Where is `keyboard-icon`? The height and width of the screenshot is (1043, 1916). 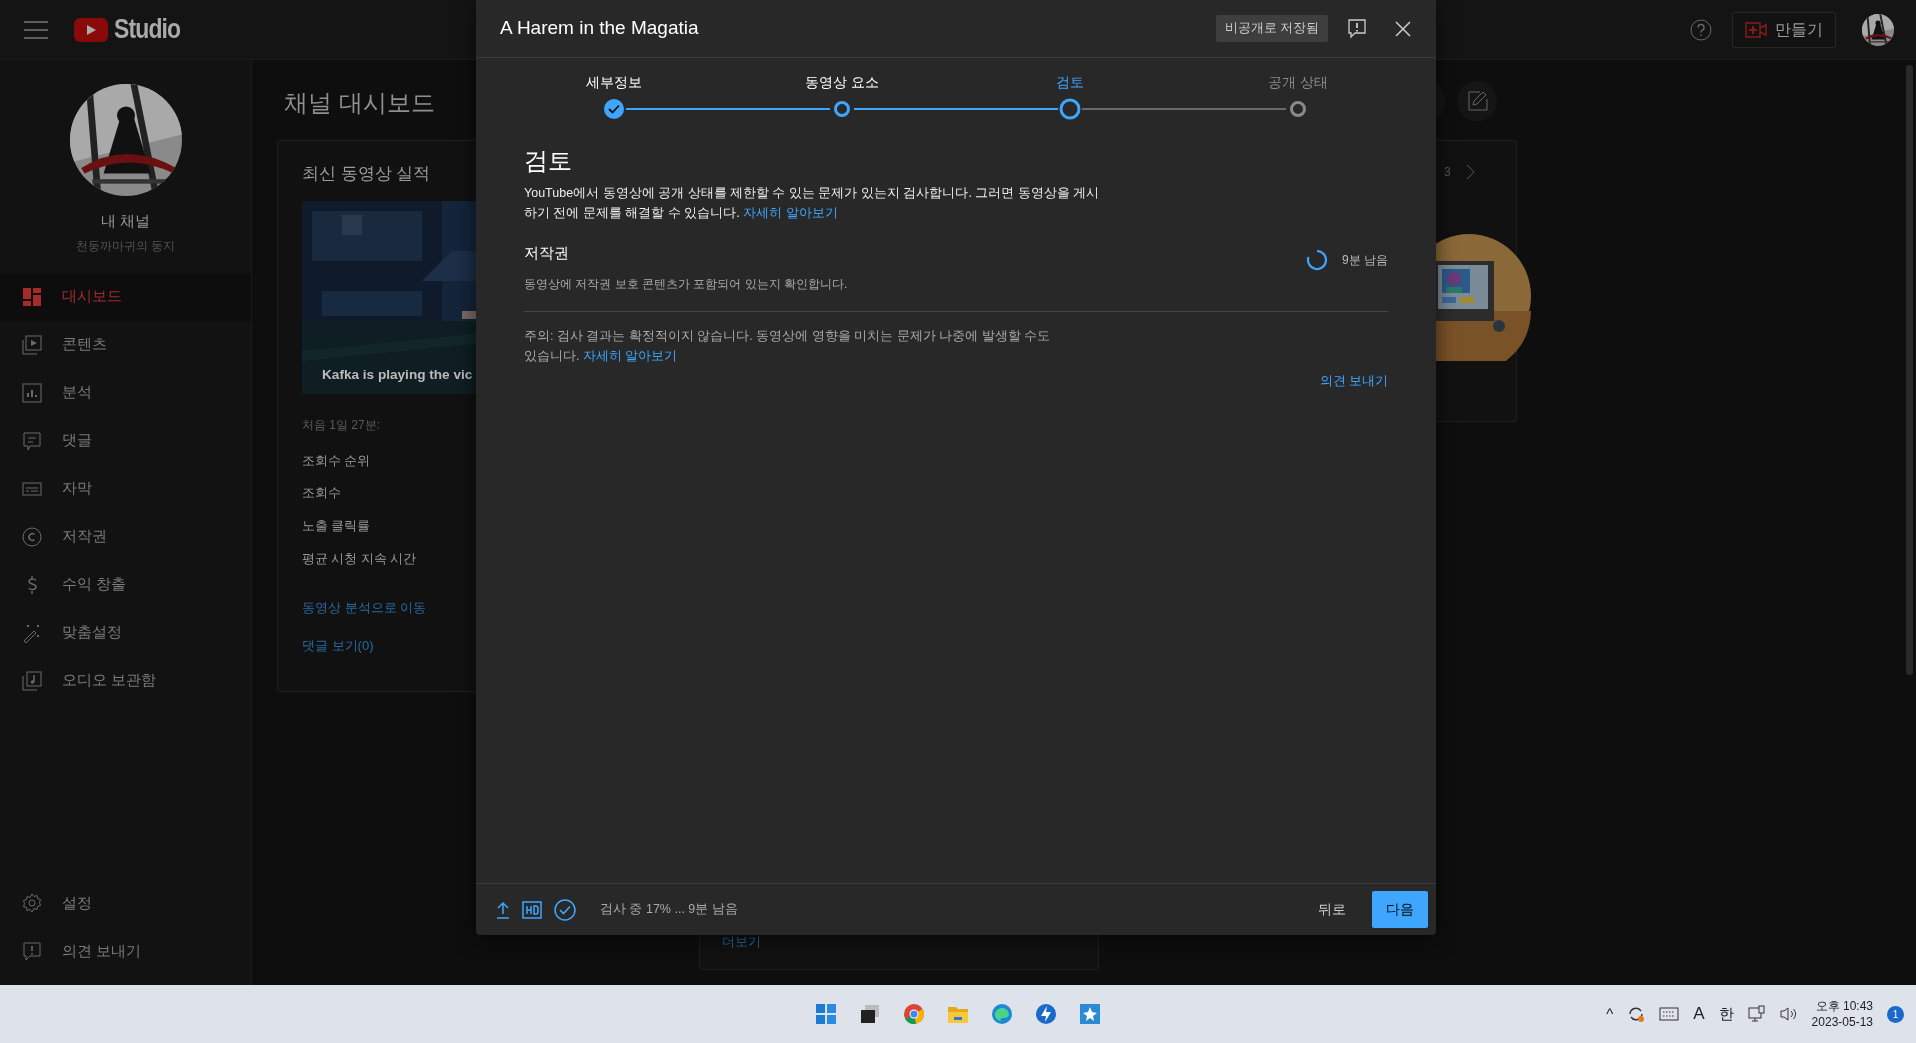
keyboard-icon is located at coordinates (1669, 1014).